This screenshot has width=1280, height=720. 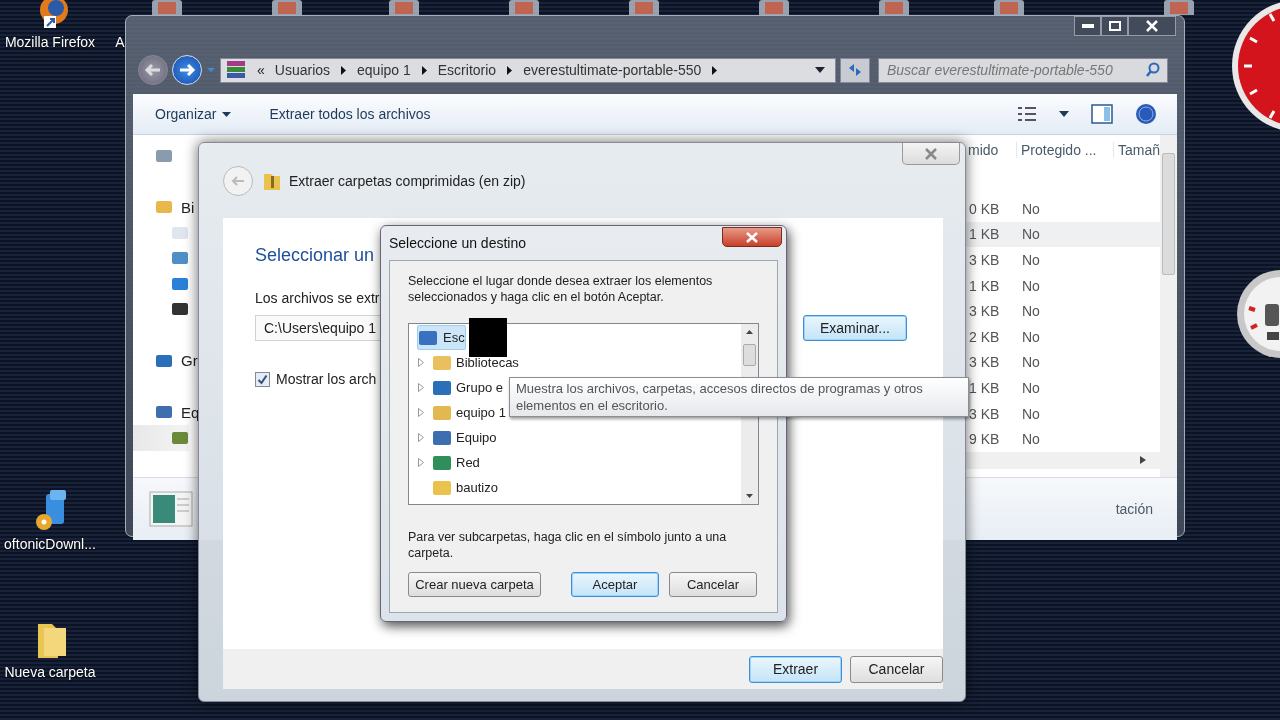 I want to click on back-button, so click(x=153, y=70).